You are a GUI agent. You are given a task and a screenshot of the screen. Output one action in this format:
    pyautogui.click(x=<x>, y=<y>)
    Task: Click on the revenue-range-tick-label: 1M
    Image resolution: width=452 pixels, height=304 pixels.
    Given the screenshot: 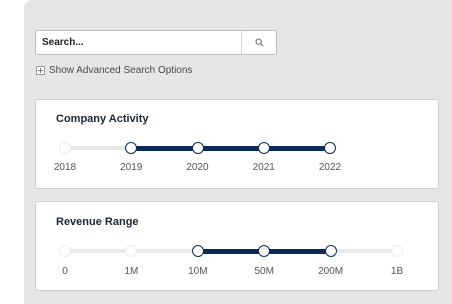 What is the action you would take?
    pyautogui.click(x=131, y=271)
    